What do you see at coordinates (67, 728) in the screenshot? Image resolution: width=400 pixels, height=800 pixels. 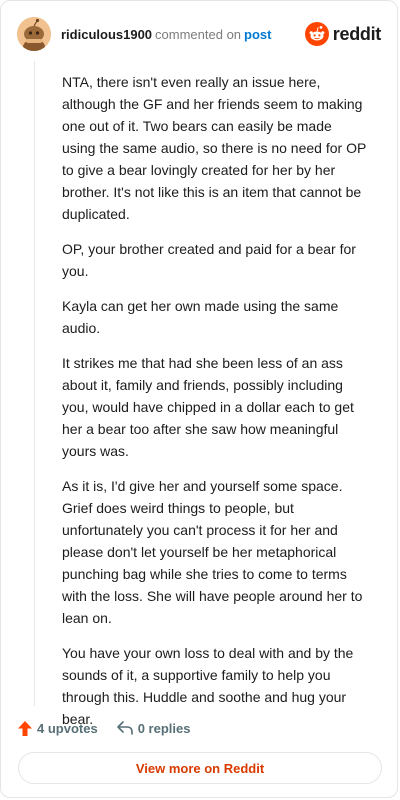 I see `upvote-count: 4 upvotes` at bounding box center [67, 728].